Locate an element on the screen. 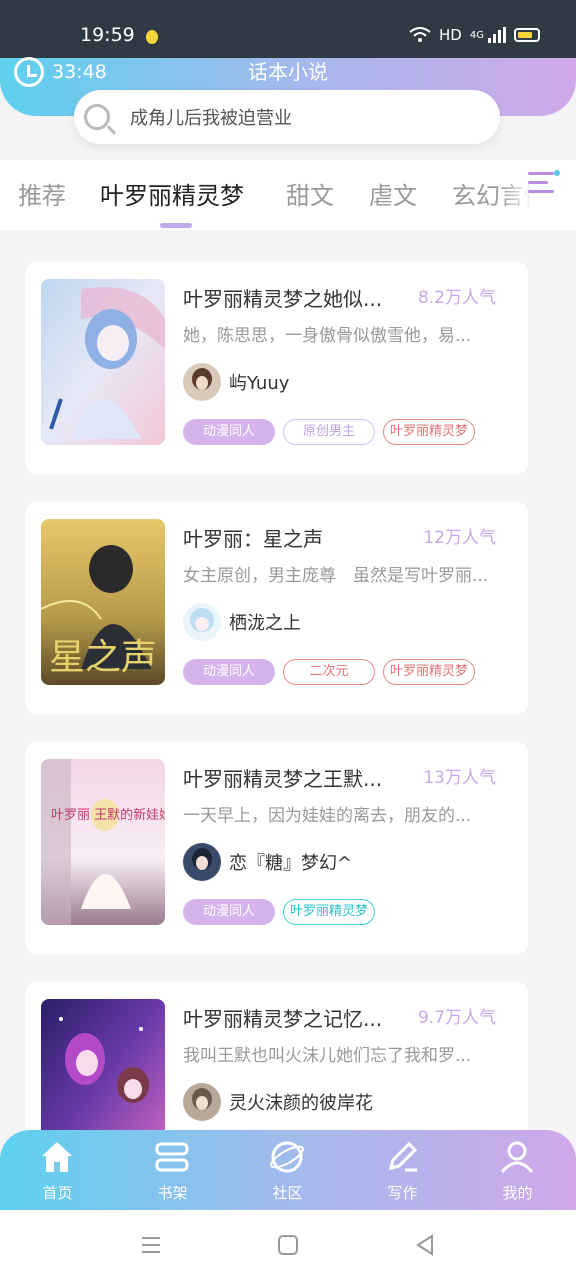 The width and height of the screenshot is (576, 1280). book-cover: 叶罗丽 王默的新娃娃 is located at coordinates (103, 842).